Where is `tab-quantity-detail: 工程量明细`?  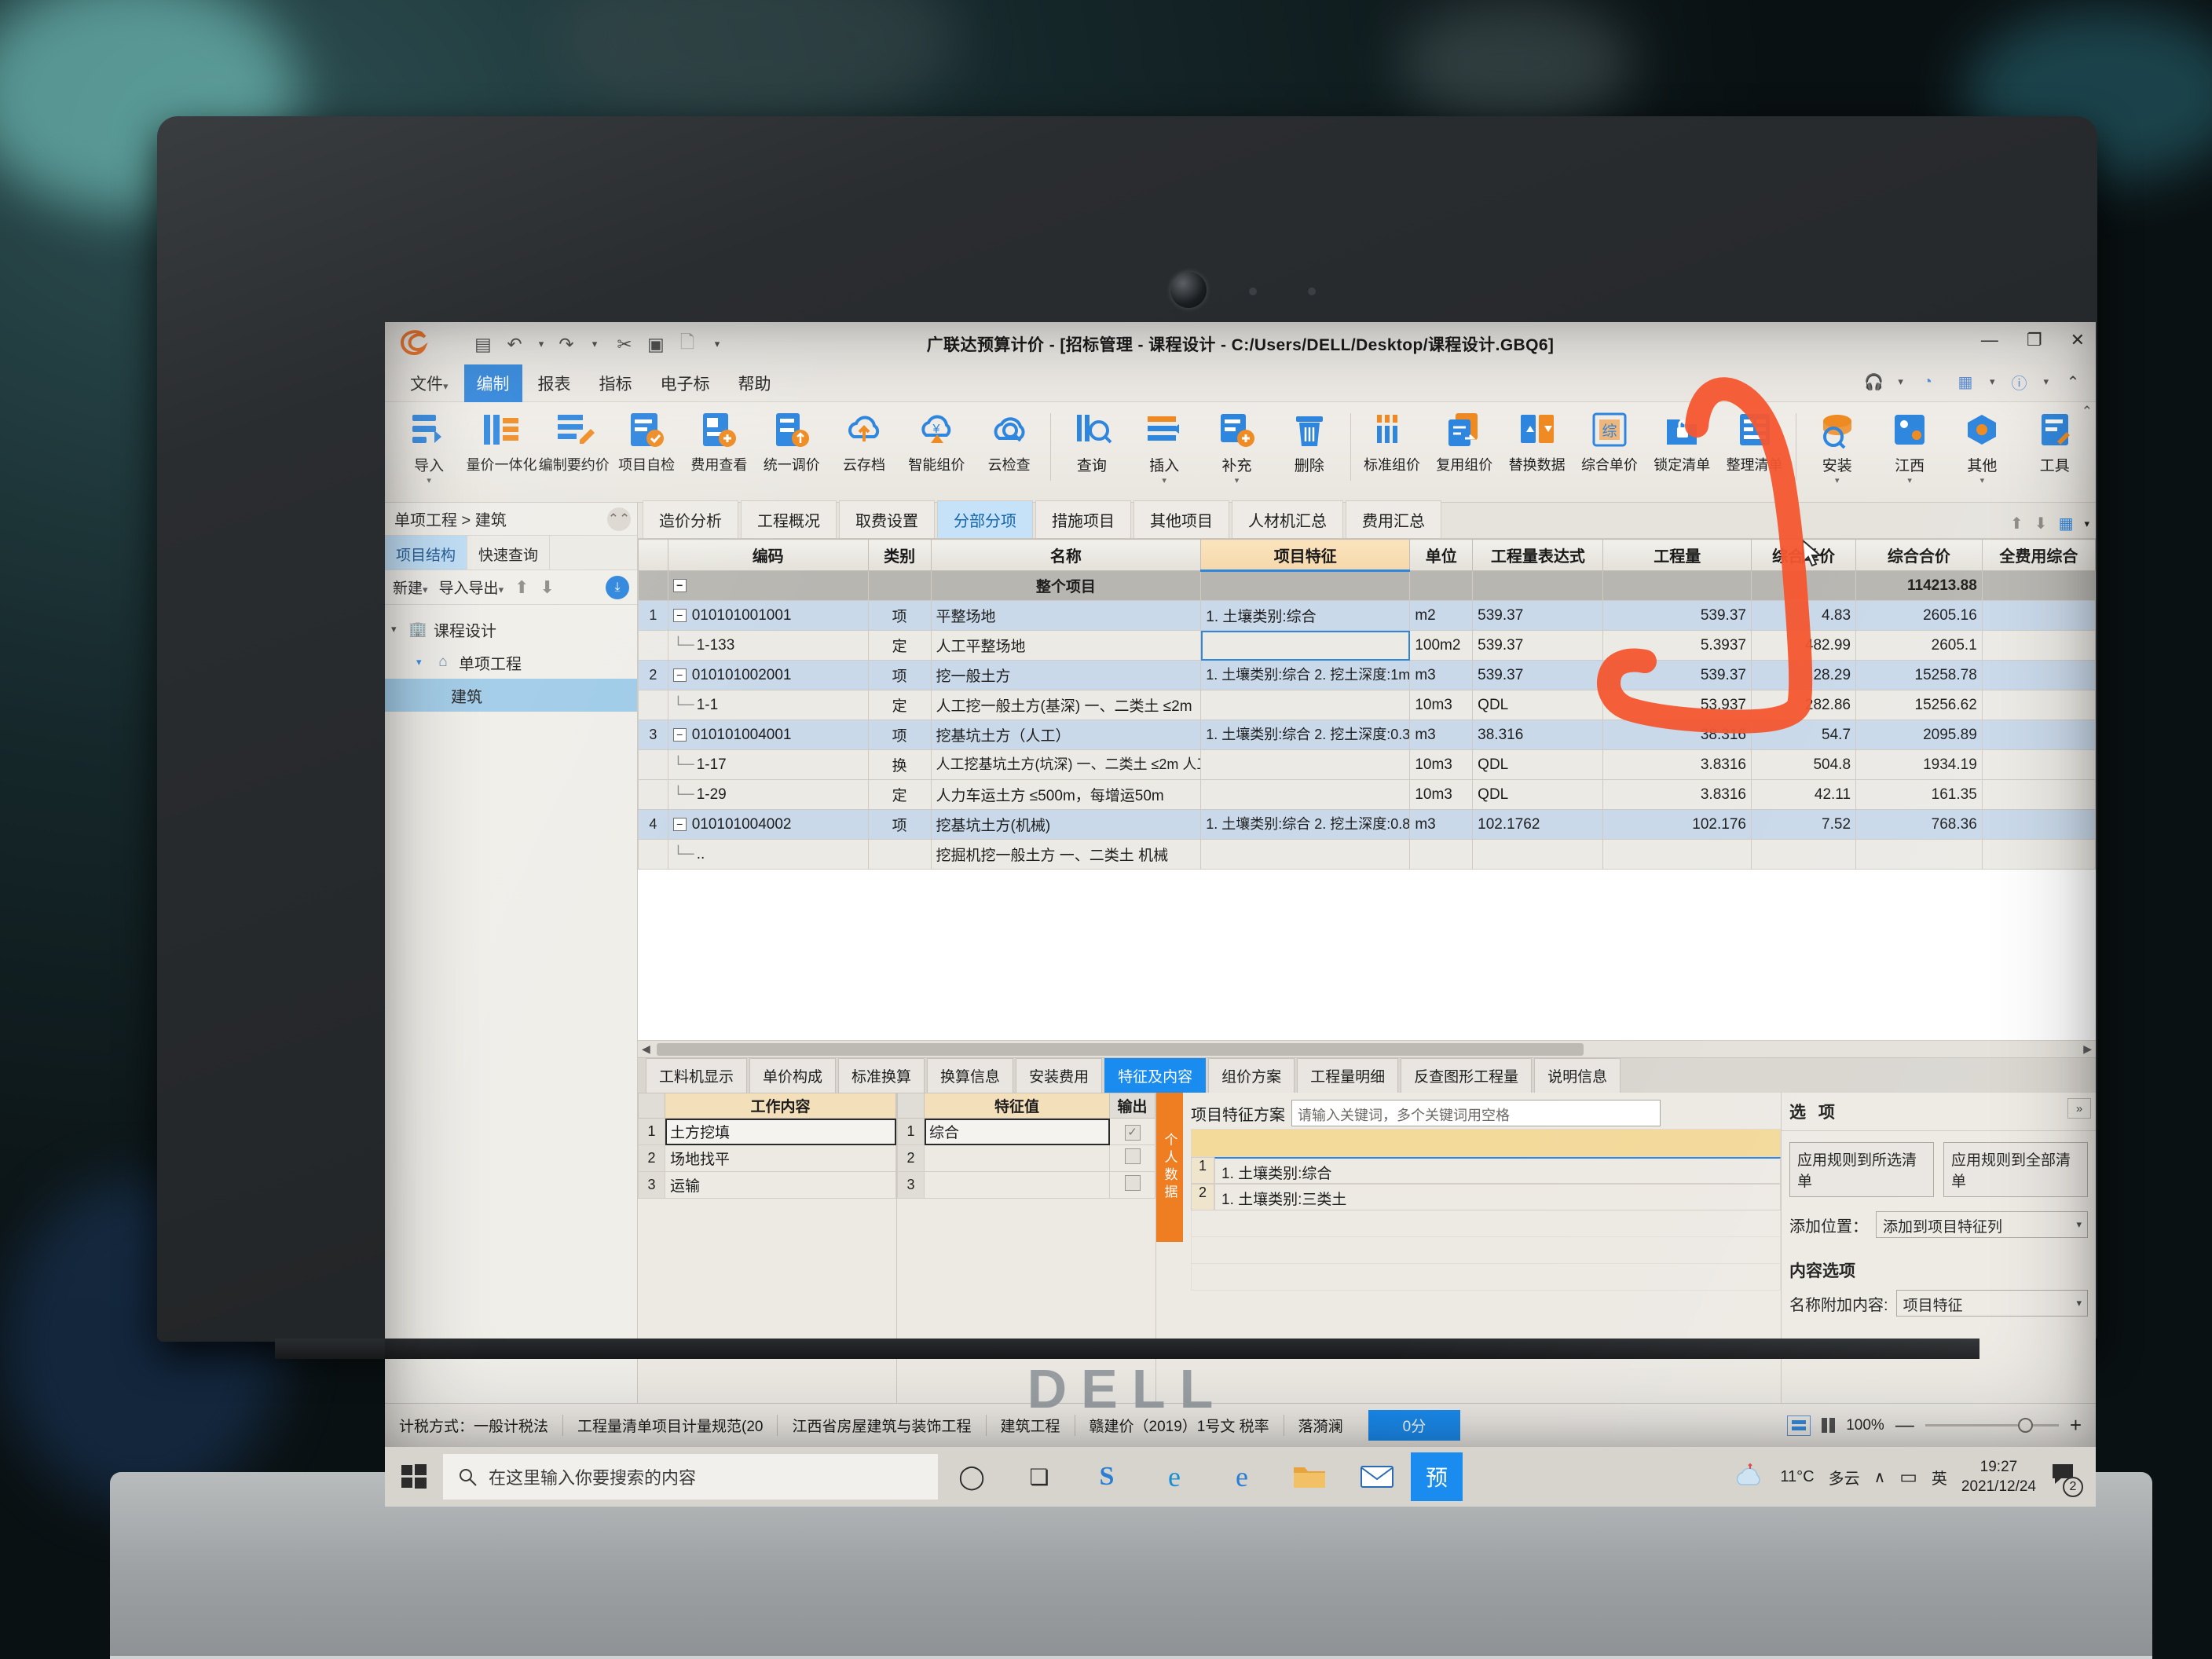
tab-quantity-detail: 工程量明细 is located at coordinates (1348, 1076).